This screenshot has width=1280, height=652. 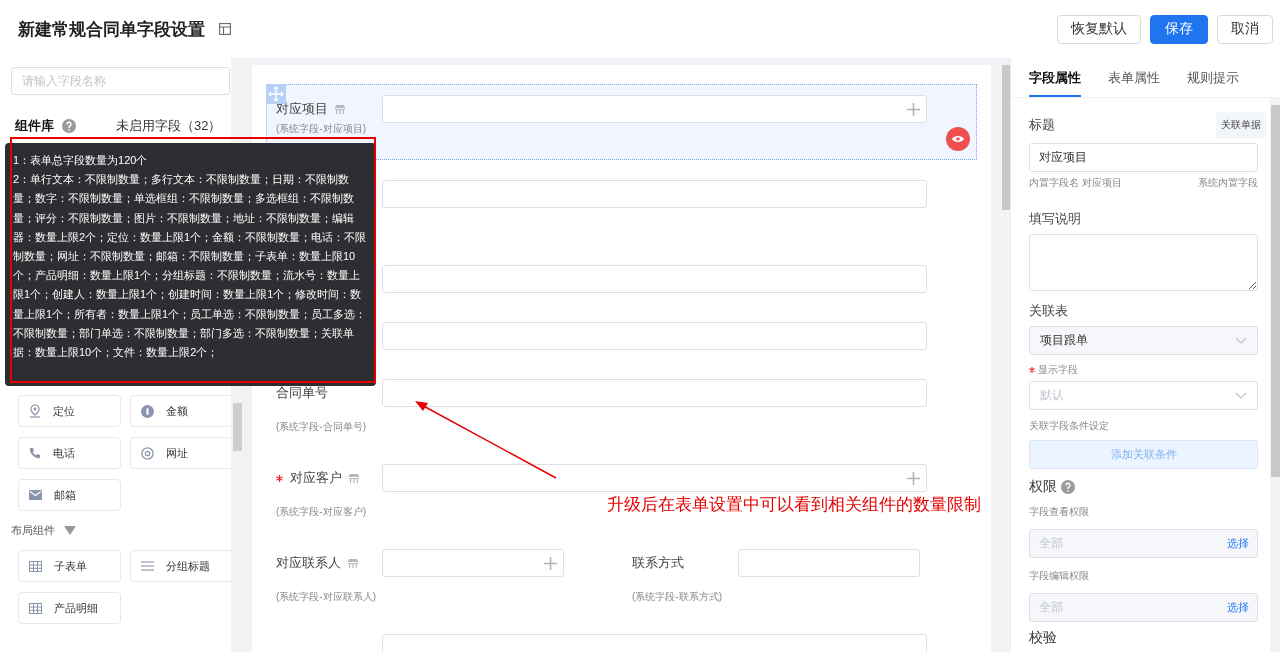 I want to click on builtin-name: 内置字段名 对应项目, so click(x=1075, y=183).